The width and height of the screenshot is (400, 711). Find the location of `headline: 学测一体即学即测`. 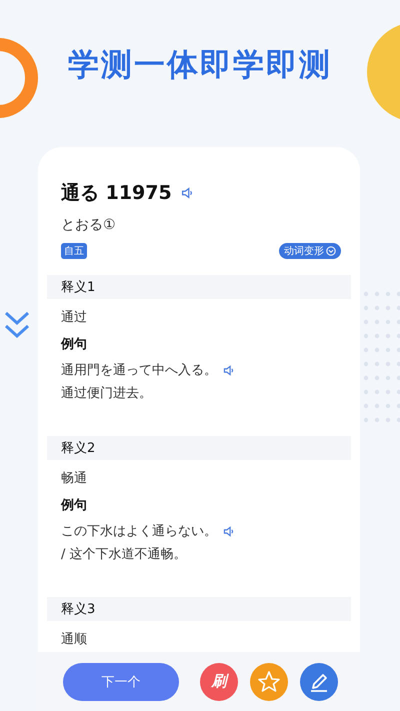

headline: 学测一体即学即测 is located at coordinates (200, 65).